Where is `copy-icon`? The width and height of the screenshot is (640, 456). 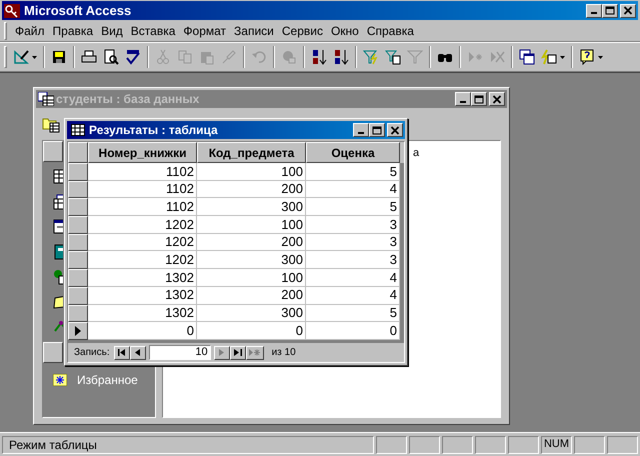 copy-icon is located at coordinates (185, 57).